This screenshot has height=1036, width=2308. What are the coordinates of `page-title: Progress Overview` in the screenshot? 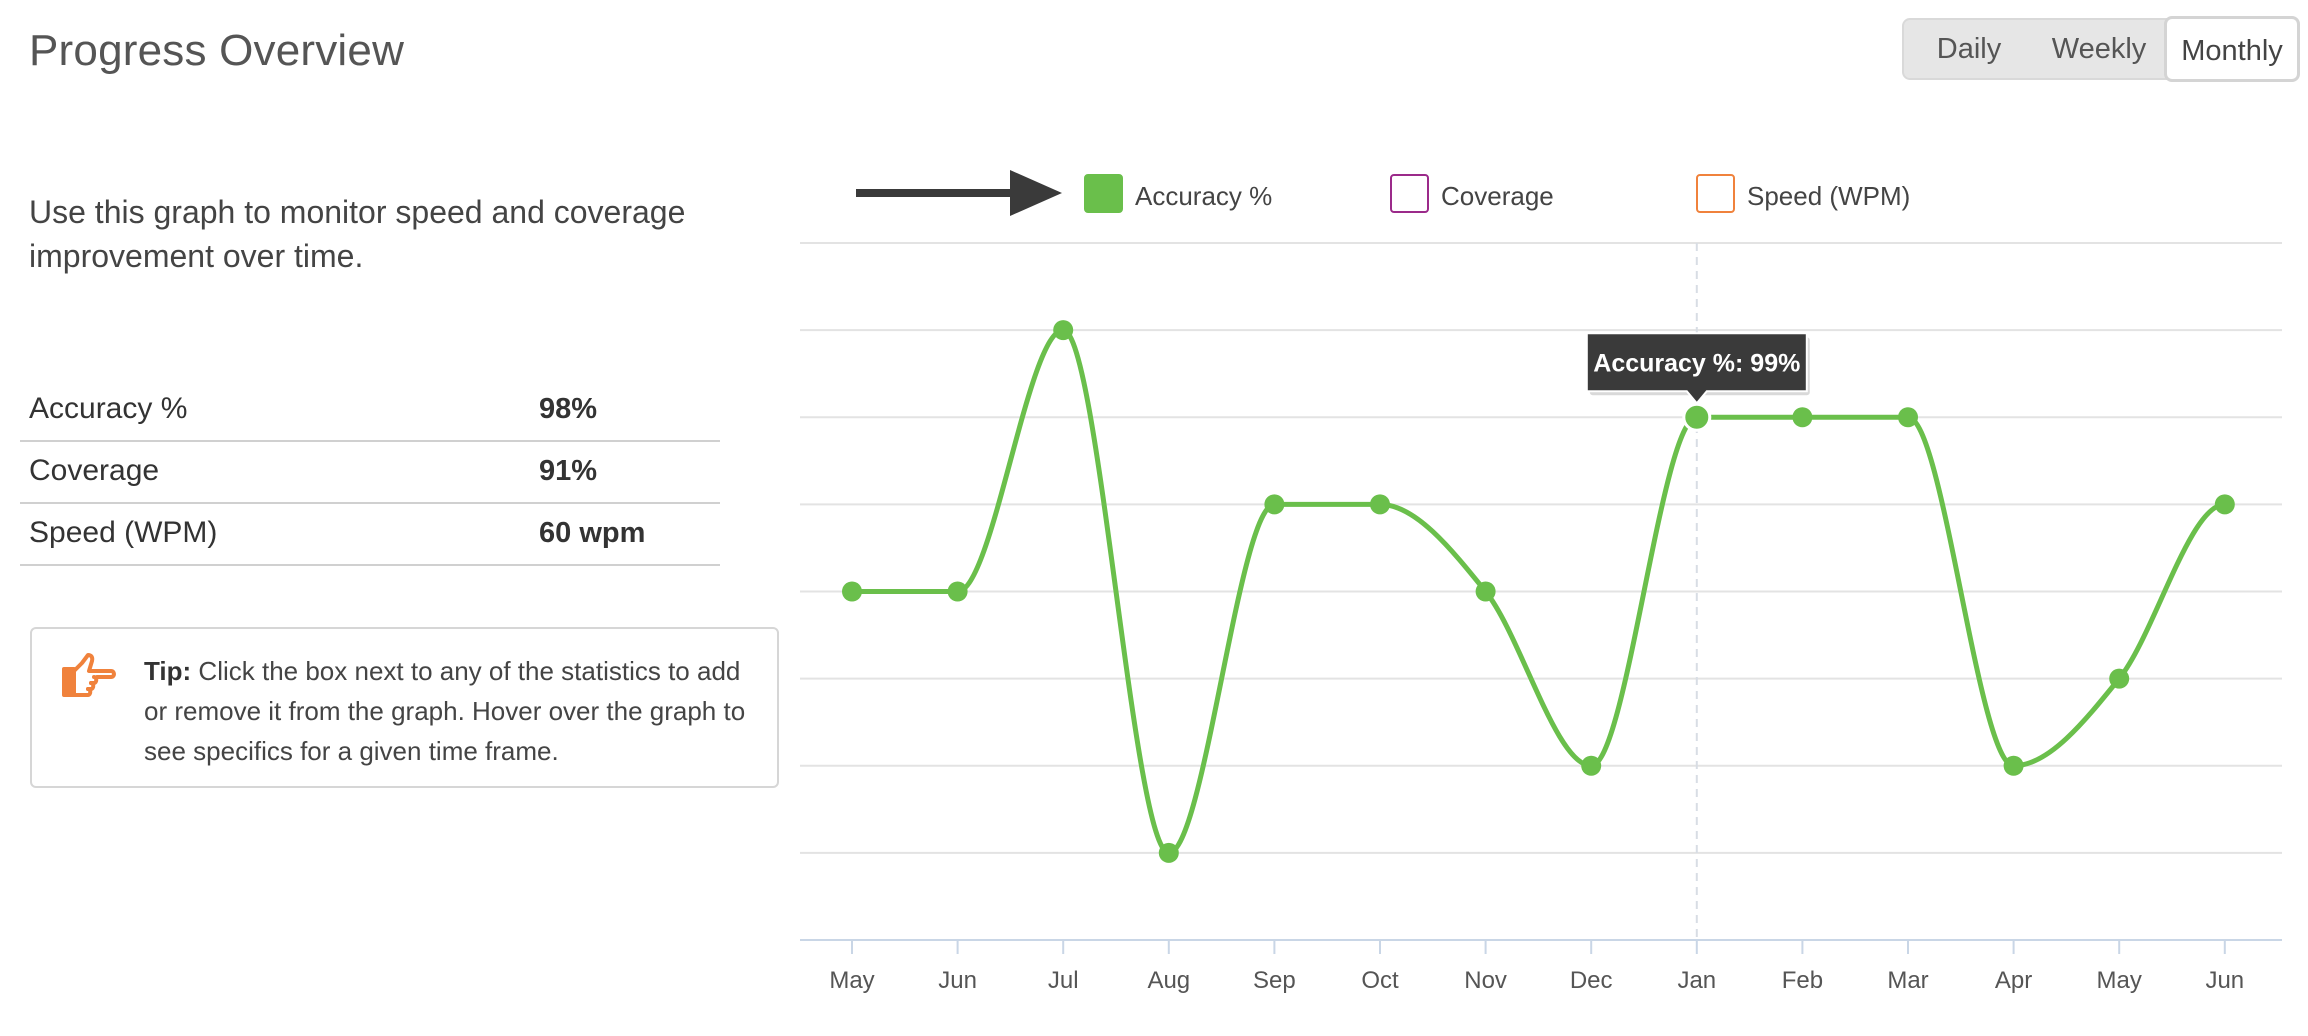 It's located at (217, 50).